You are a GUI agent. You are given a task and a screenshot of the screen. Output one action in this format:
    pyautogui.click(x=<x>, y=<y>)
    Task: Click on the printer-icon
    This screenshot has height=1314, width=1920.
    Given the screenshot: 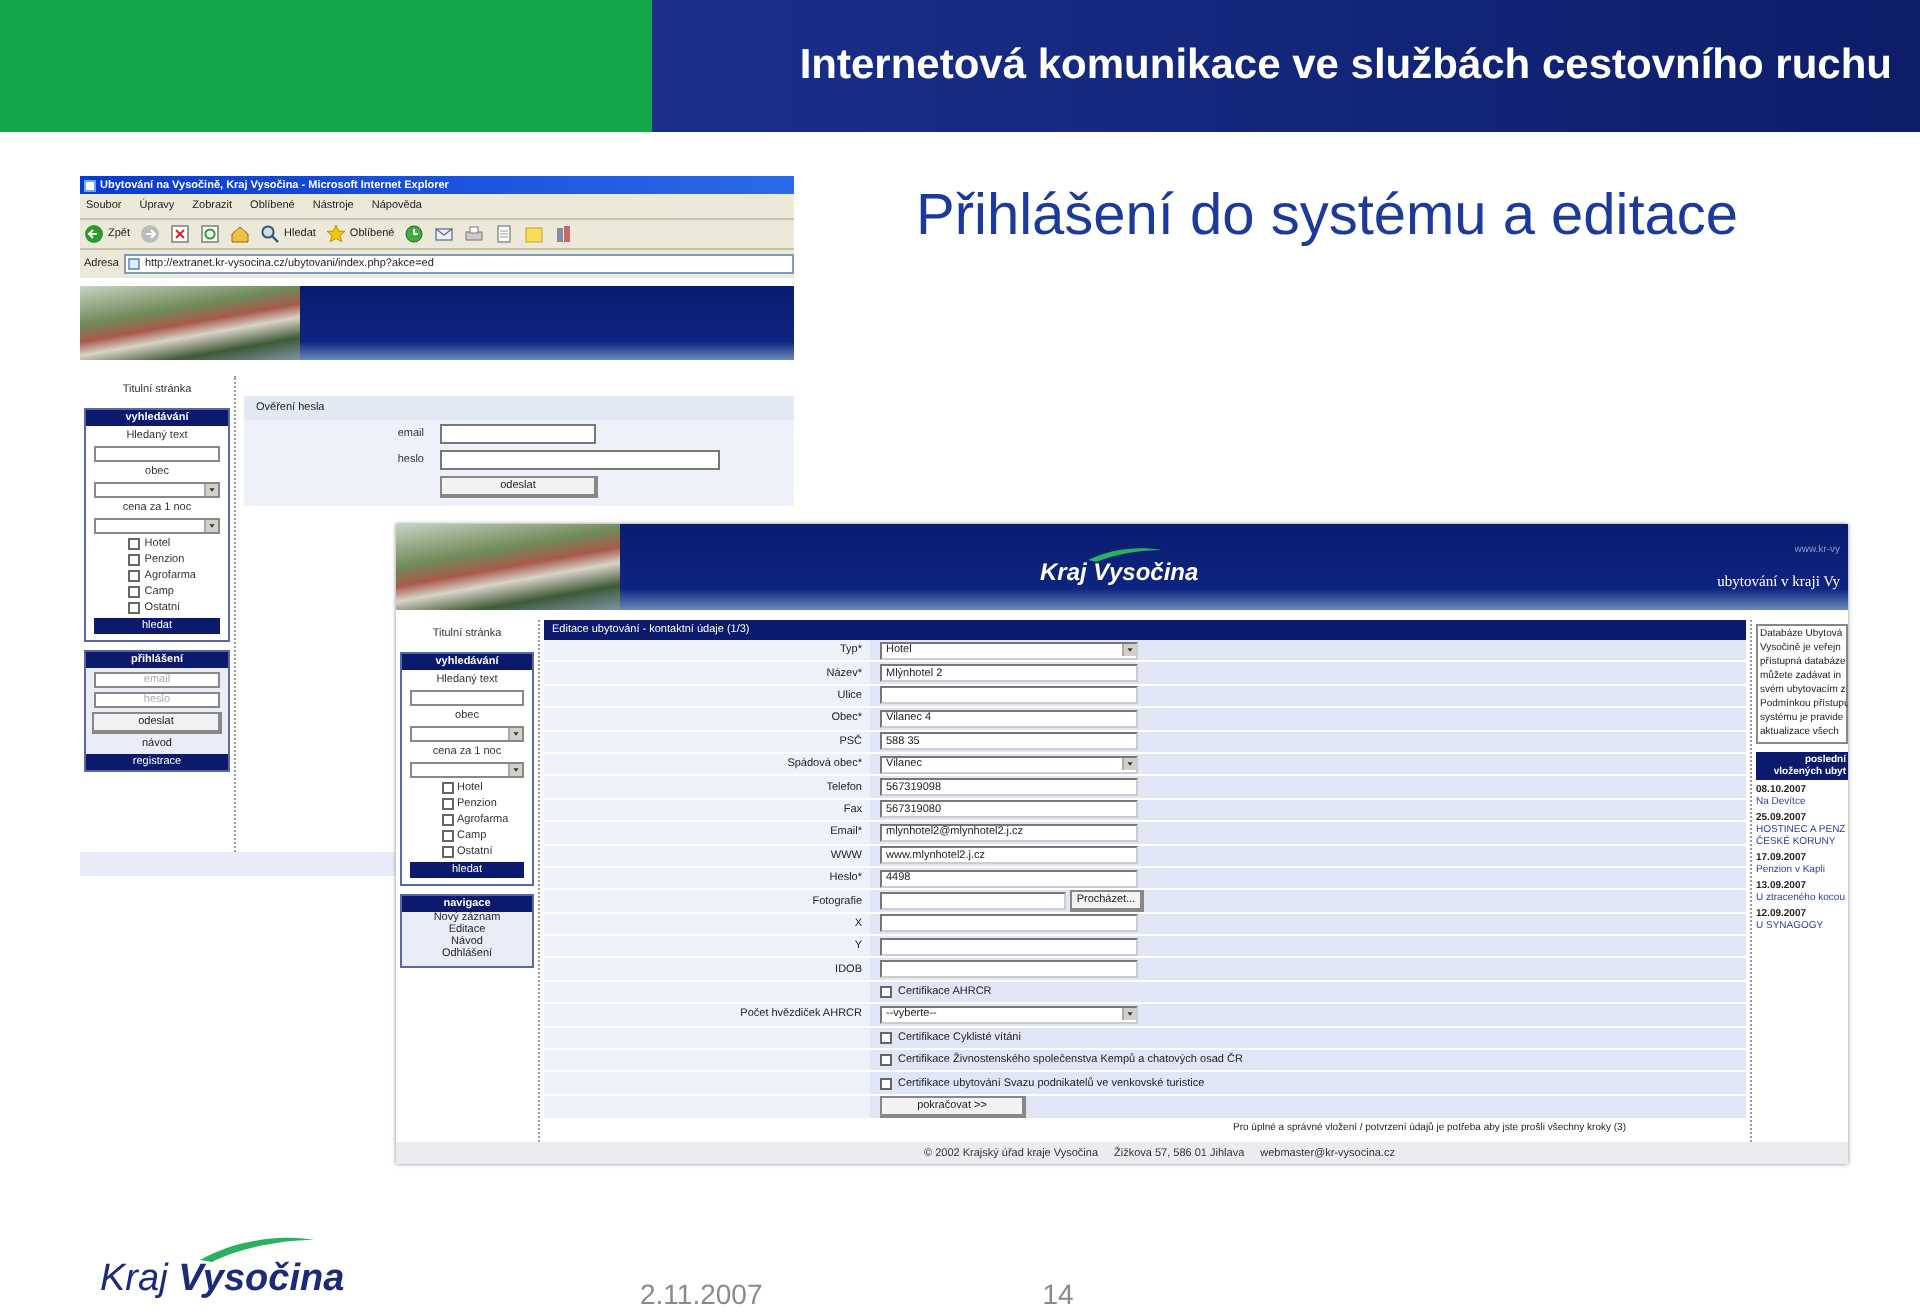 What is the action you would take?
    pyautogui.click(x=474, y=234)
    